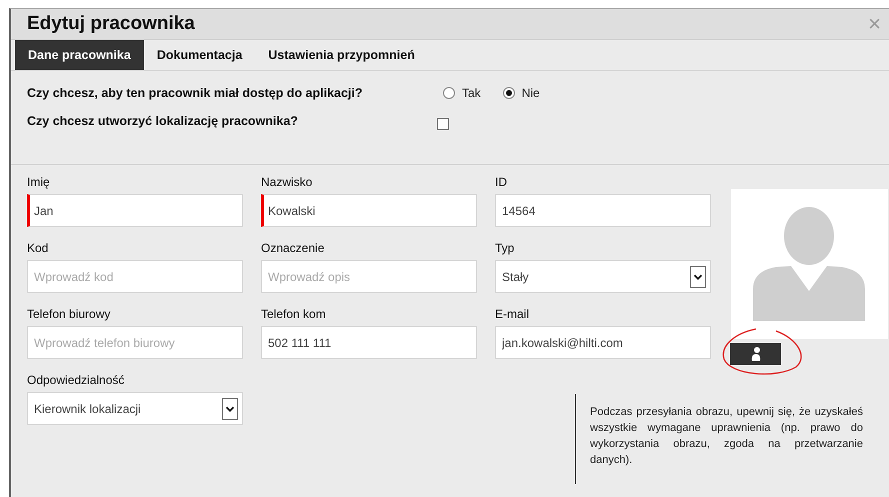 This screenshot has height=497, width=889. Describe the element at coordinates (341, 55) in the screenshot. I see `tab: Ustawienia przypomnień` at that location.